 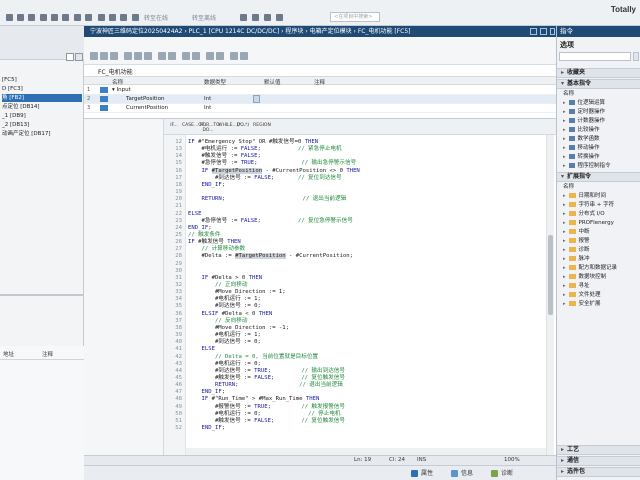 What do you see at coordinates (360, 342) in the screenshot?
I see `code-line: 40 #到达信号 := 0;` at bounding box center [360, 342].